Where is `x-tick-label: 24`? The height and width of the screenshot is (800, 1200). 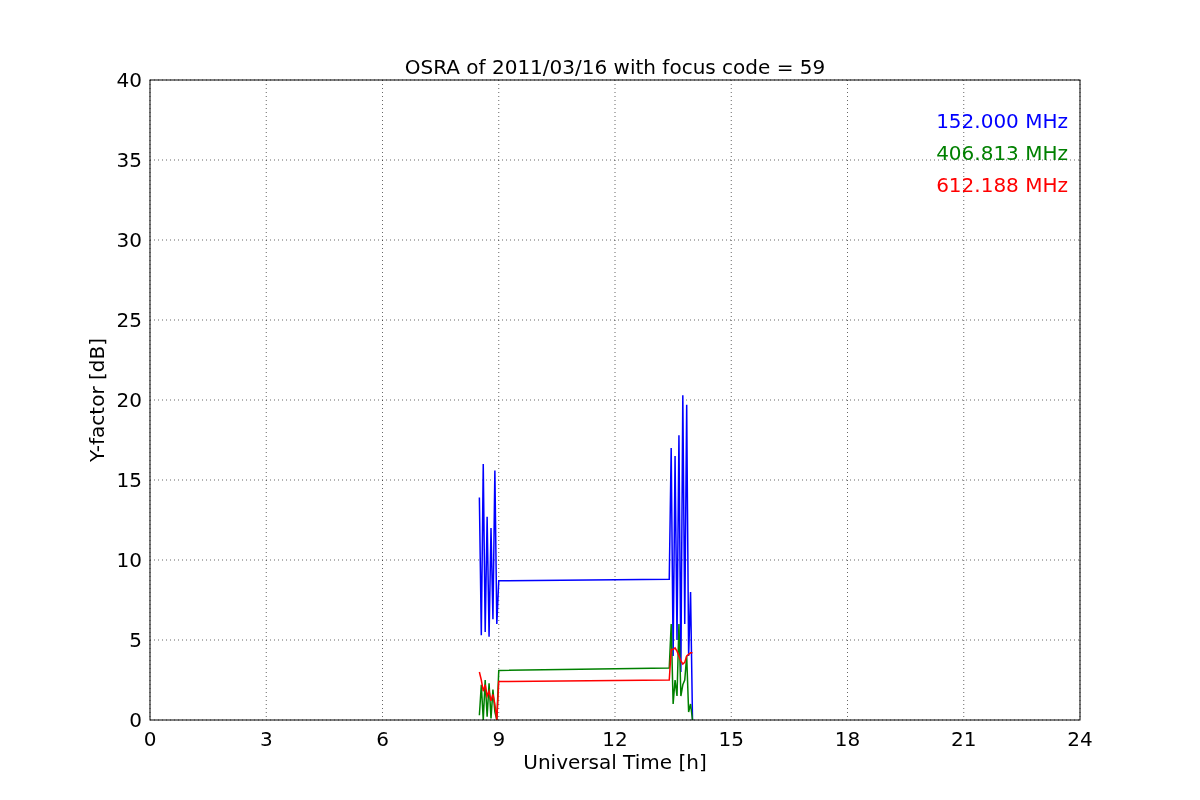 x-tick-label: 24 is located at coordinates (1080, 739).